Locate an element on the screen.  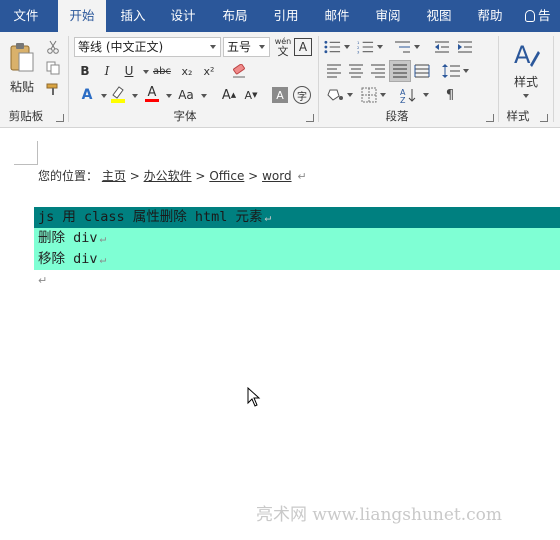
text-effects-dropdown-icon is located at coordinates (104, 96).